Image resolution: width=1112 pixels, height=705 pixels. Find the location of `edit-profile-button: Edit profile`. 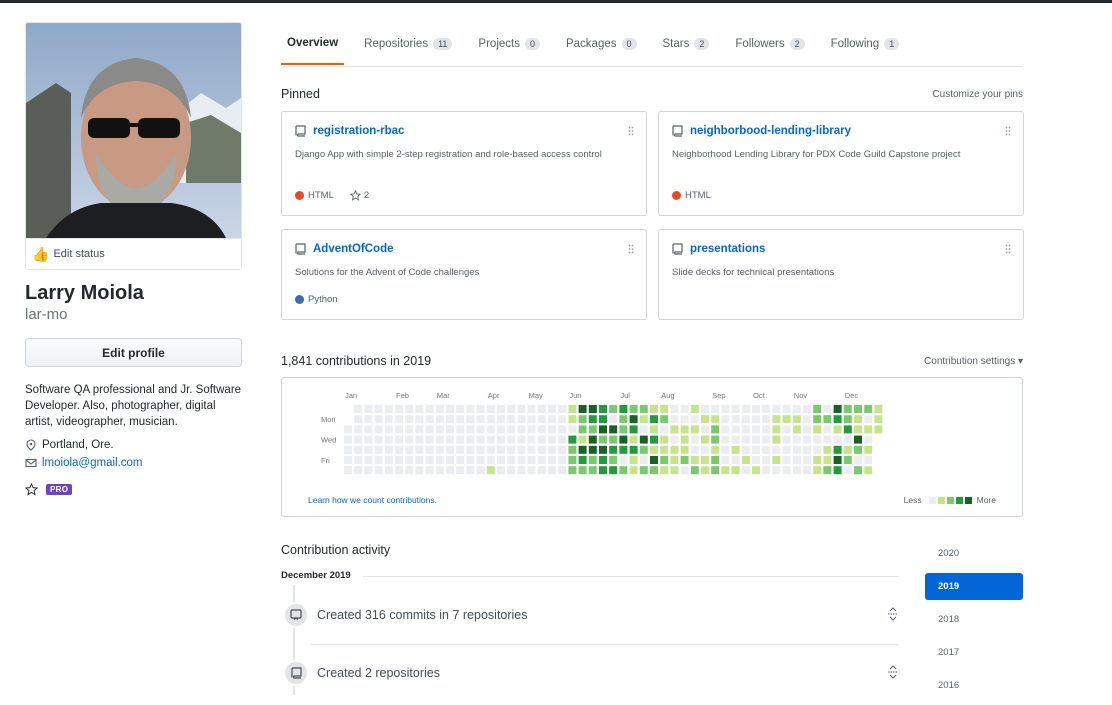

edit-profile-button: Edit profile is located at coordinates (133, 352).